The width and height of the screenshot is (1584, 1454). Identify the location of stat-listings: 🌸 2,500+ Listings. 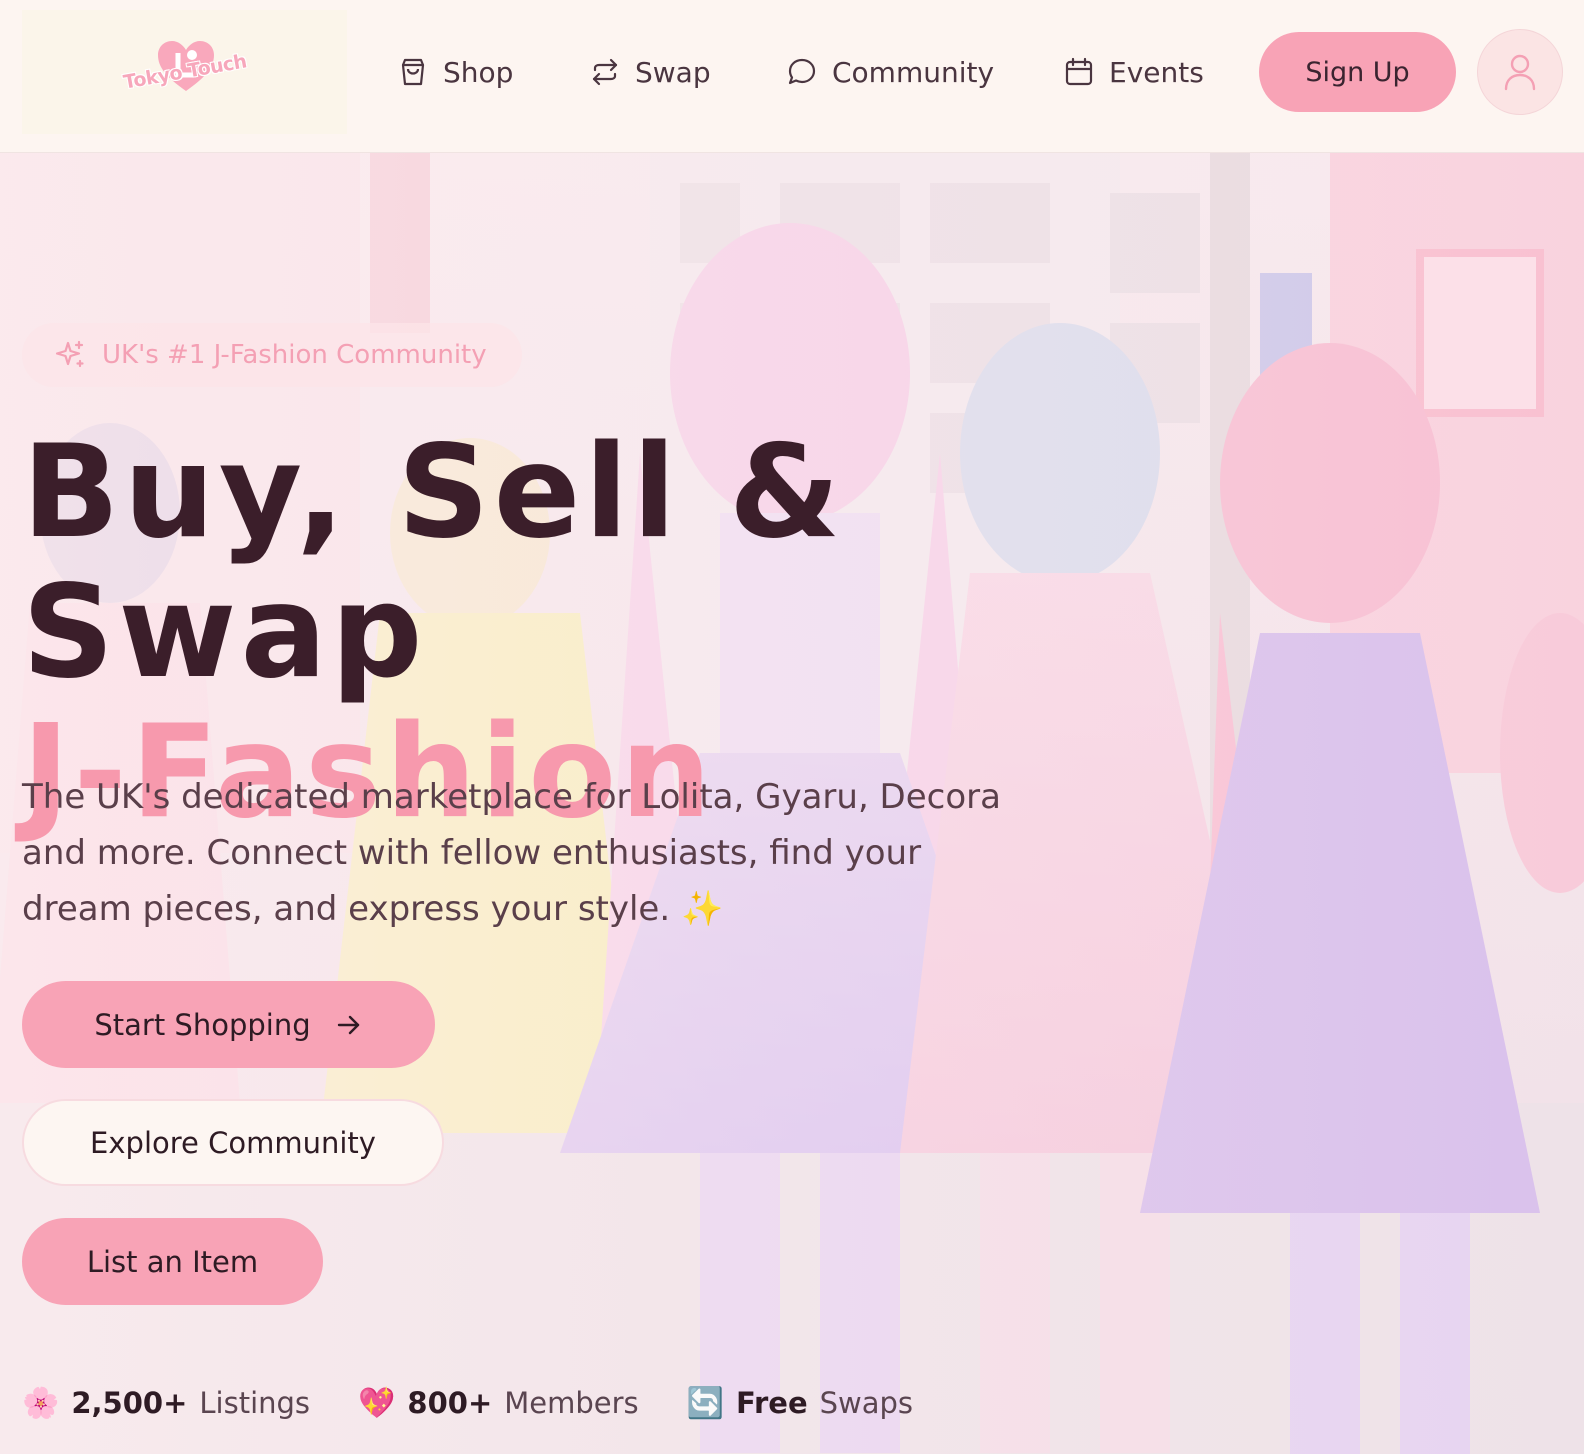
(166, 1403).